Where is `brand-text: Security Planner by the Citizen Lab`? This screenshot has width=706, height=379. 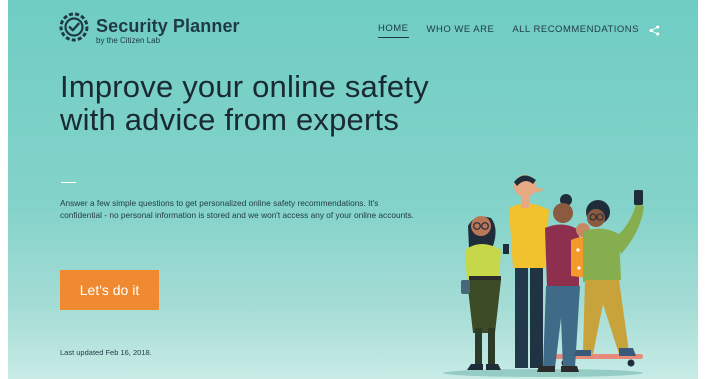 brand-text: Security Planner by the Citizen Lab is located at coordinates (168, 28).